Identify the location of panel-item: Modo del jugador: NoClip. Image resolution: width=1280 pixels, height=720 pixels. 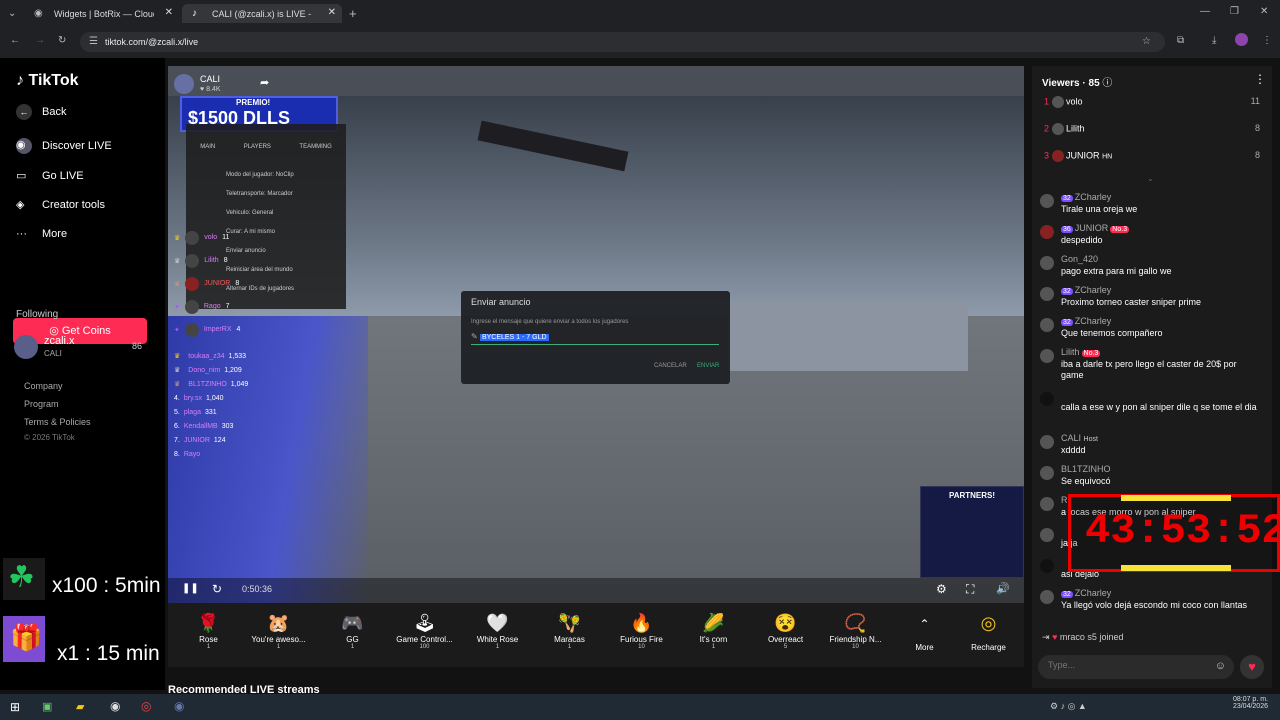
(260, 175).